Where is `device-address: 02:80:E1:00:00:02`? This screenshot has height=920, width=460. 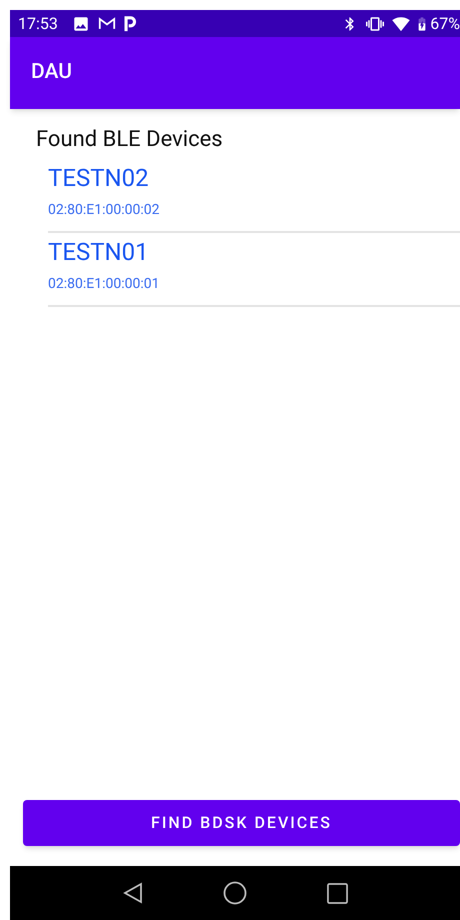
device-address: 02:80:E1:00:00:02 is located at coordinates (104, 210).